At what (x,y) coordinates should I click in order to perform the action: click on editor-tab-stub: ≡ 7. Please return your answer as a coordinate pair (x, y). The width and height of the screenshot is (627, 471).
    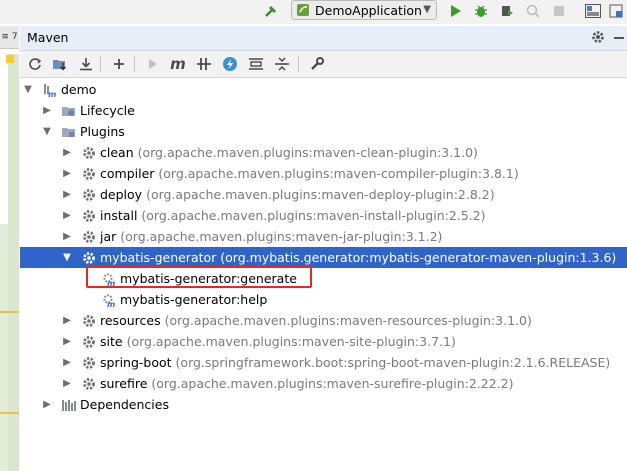
    Looking at the image, I should click on (9, 37).